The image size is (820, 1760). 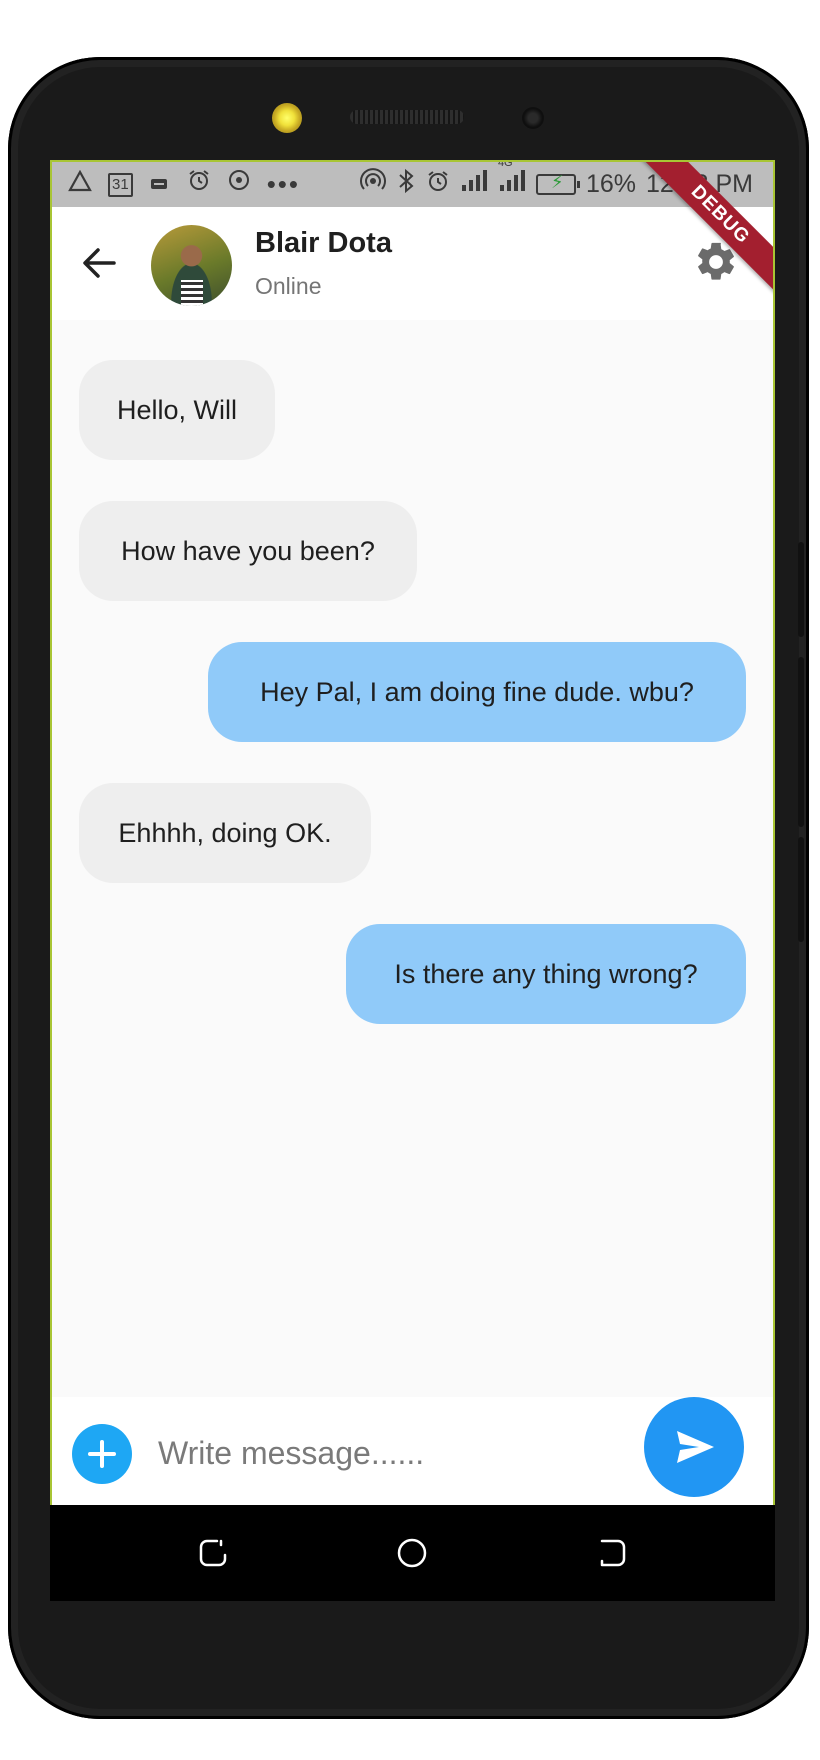 I want to click on proximity-sensor, so click(x=533, y=118).